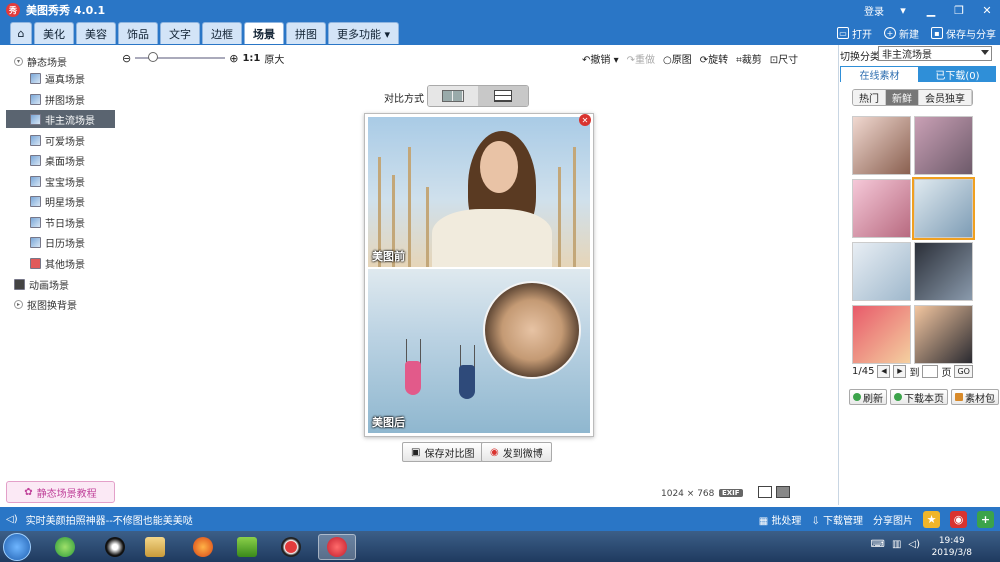  What do you see at coordinates (72, 140) in the screenshot?
I see `sidebar-item-cute: 可爱场景` at bounding box center [72, 140].